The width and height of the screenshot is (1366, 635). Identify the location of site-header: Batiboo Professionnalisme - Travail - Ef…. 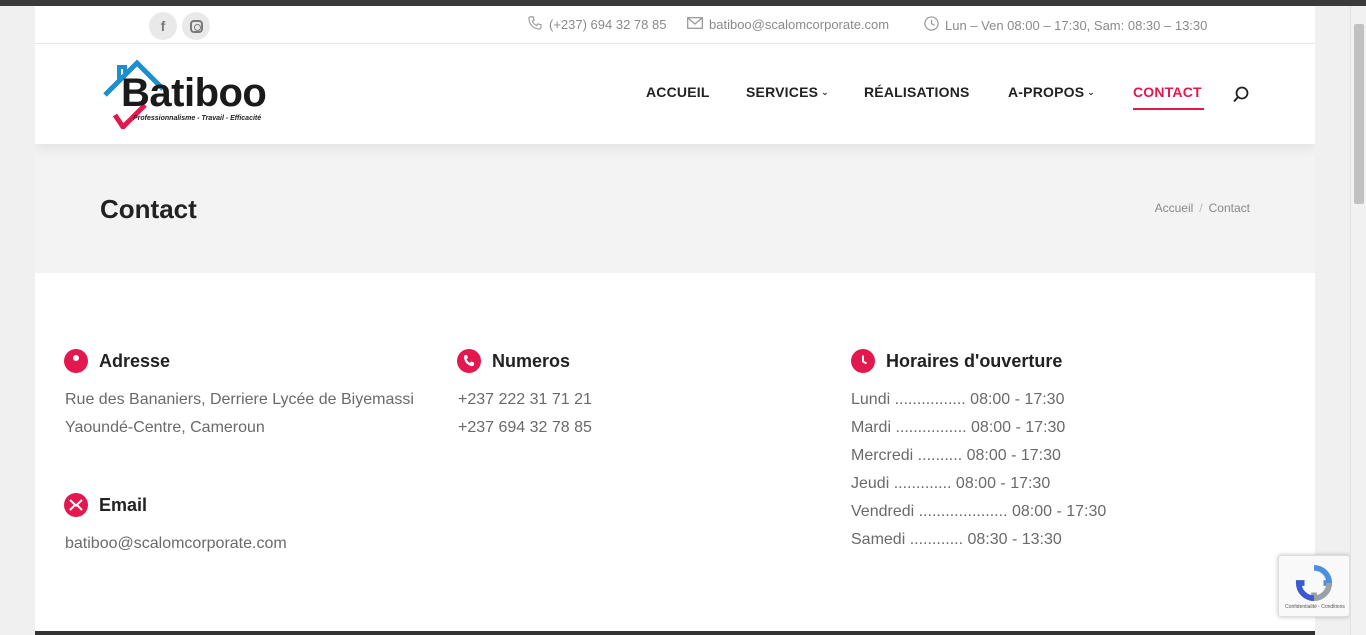
(675, 94).